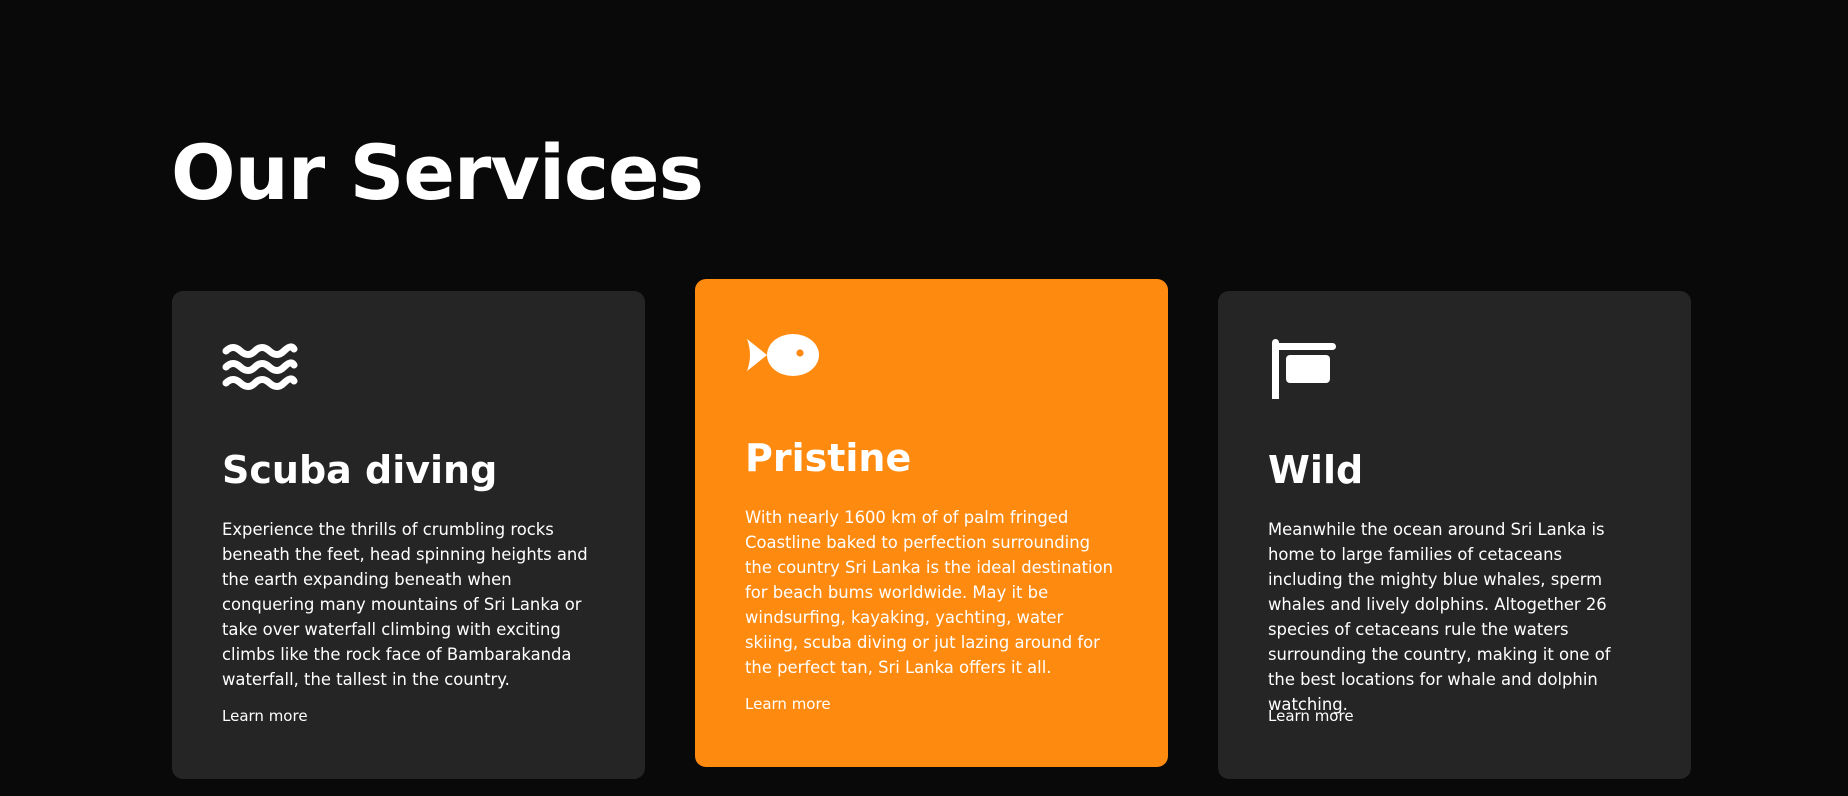 The image size is (1848, 796). I want to click on card-title: Scuba diving, so click(360, 470).